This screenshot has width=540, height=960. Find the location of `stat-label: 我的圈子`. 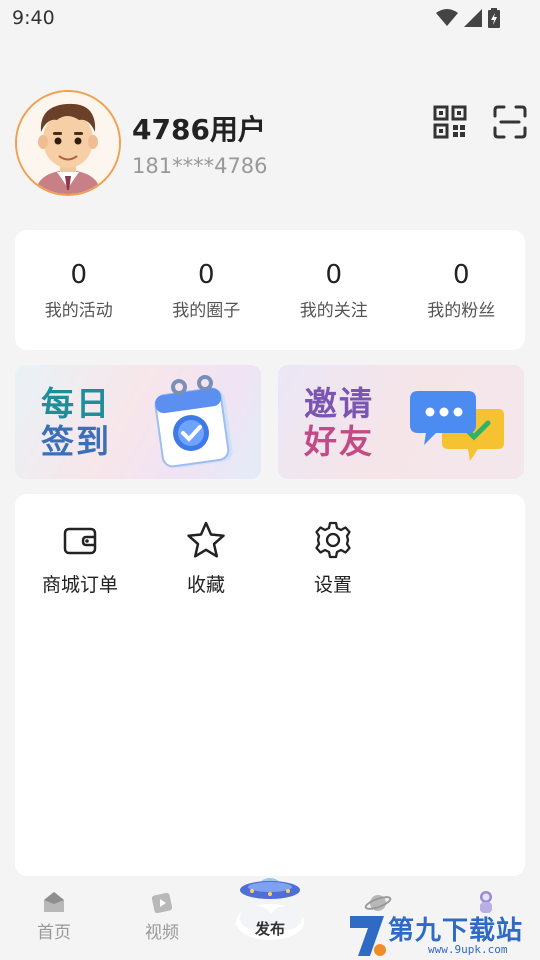

stat-label: 我的圈子 is located at coordinates (206, 311).